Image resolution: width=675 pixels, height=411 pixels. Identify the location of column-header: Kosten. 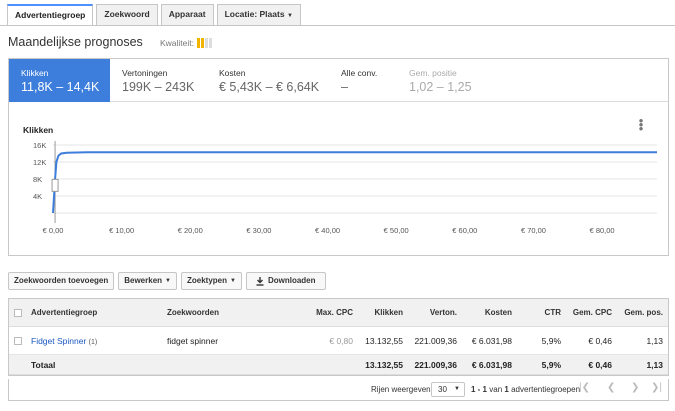
(498, 312).